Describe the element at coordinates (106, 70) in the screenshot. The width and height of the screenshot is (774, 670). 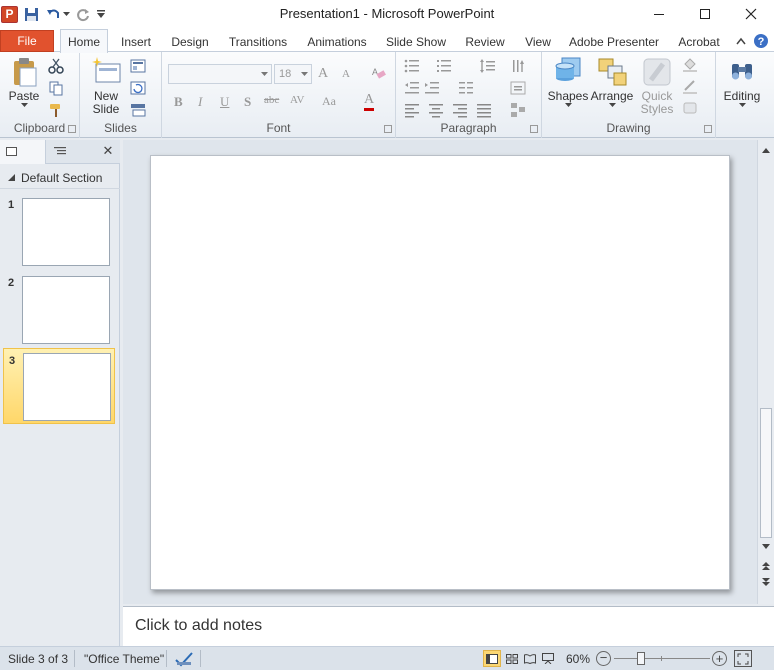
I see `new-slide-icon` at that location.